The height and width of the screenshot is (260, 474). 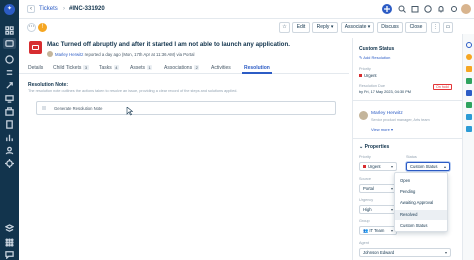 What do you see at coordinates (9, 228) in the screenshot?
I see `apps-icon` at bounding box center [9, 228].